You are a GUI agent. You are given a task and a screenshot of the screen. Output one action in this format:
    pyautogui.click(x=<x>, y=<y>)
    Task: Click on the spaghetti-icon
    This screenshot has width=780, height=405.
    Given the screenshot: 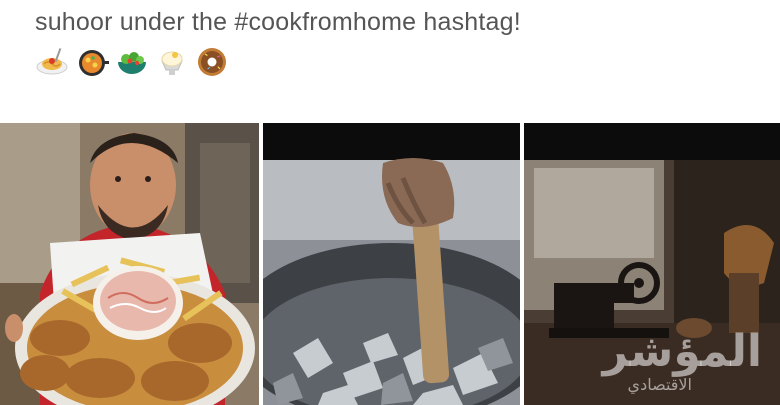 What is the action you would take?
    pyautogui.click(x=52, y=61)
    